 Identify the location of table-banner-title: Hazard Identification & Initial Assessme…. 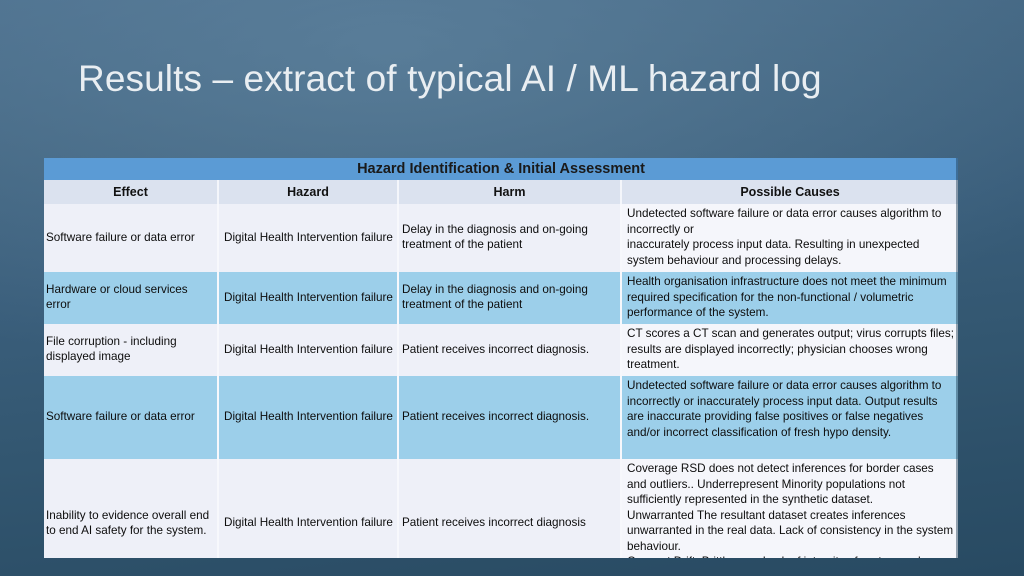
(501, 169).